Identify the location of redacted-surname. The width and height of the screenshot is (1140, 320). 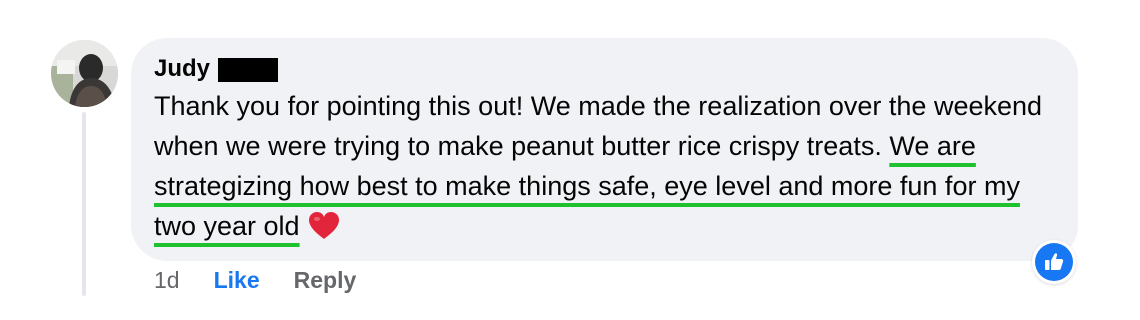
(248, 70).